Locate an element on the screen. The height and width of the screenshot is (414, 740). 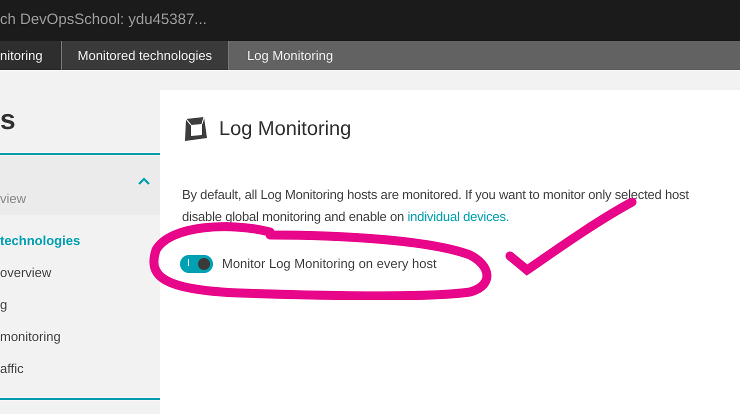
toggle-label: Monitor Log Monitoring on every host is located at coordinates (329, 264).